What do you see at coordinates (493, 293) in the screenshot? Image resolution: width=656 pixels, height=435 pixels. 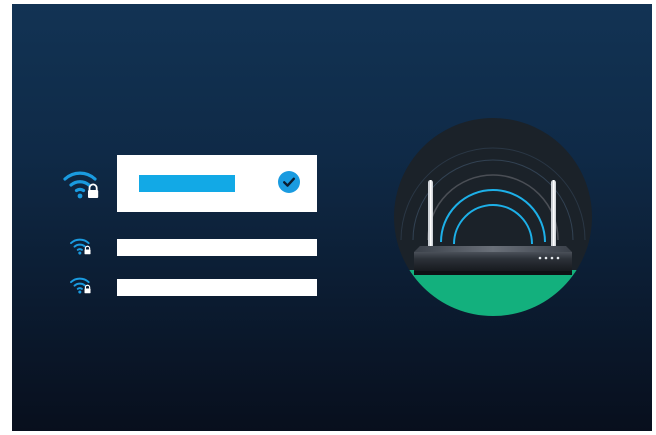 I see `ground-shape` at bounding box center [493, 293].